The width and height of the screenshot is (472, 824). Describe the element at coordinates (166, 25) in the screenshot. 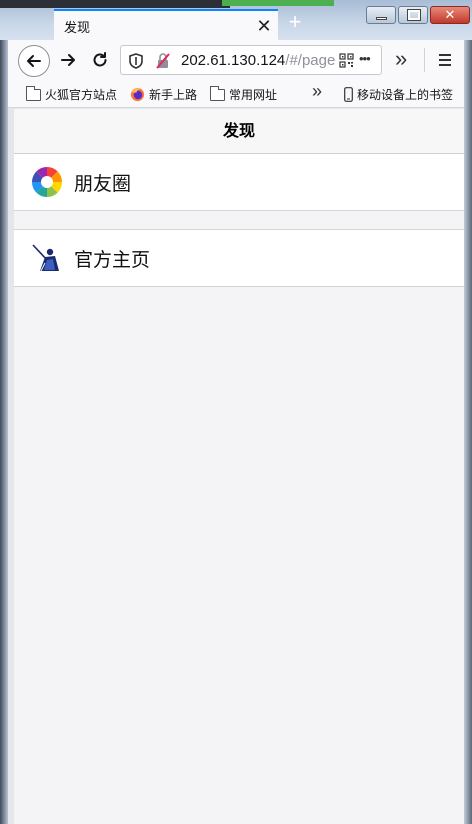

I see `active-tab: 发现 ✕` at that location.